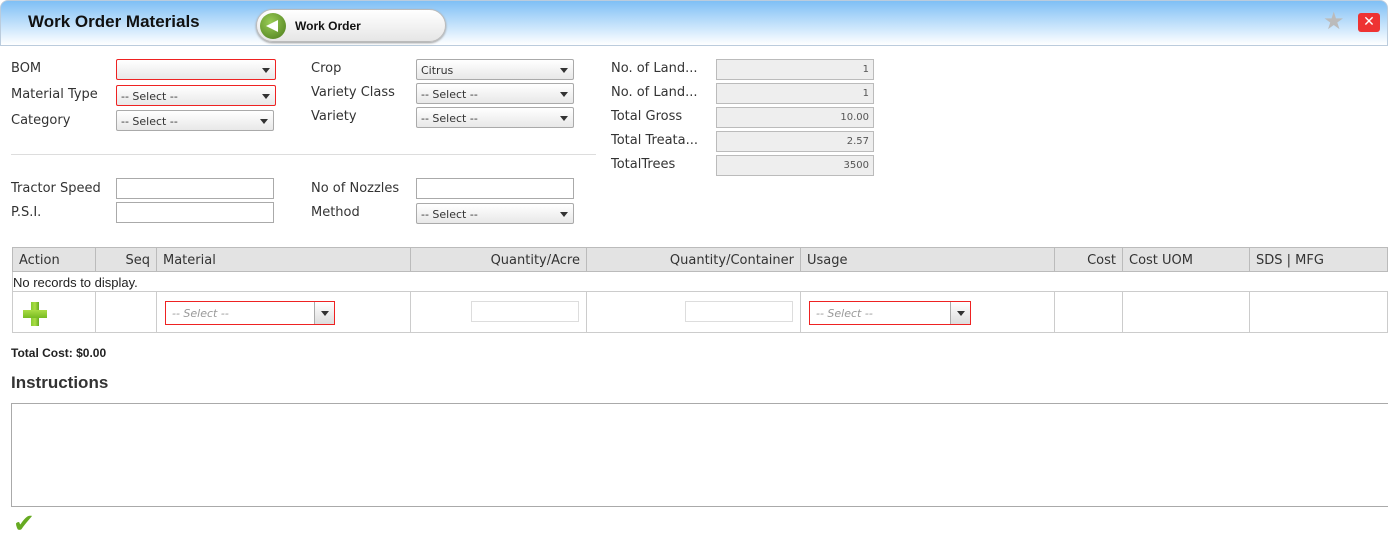  Describe the element at coordinates (54, 94) in the screenshot. I see `material-type-label: Material Type` at that location.